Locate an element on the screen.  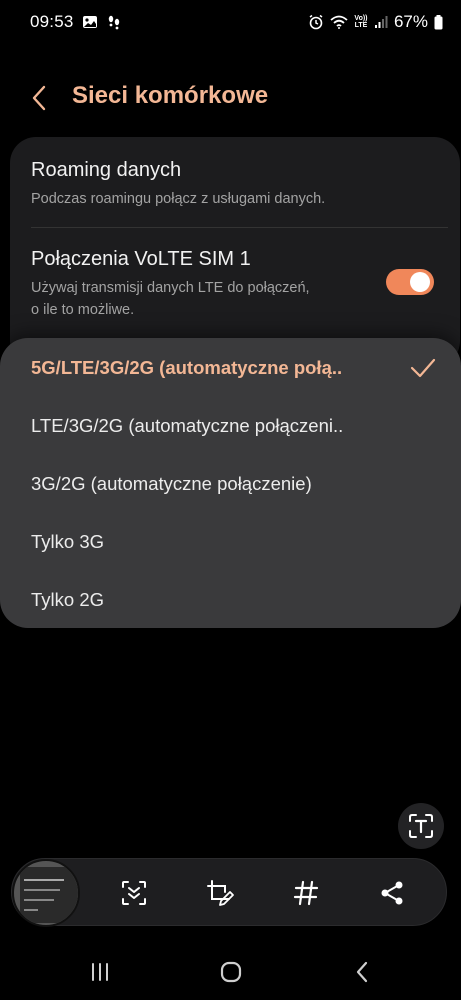
screenshot-thumbnail is located at coordinates (46, 893).